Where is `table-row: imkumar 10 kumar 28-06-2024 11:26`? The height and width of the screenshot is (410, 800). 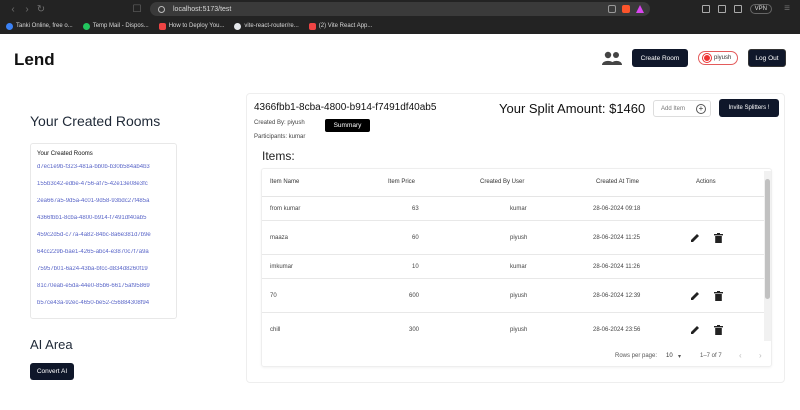
table-row: imkumar 10 kumar 28-06-2024 11:26 is located at coordinates (513, 267).